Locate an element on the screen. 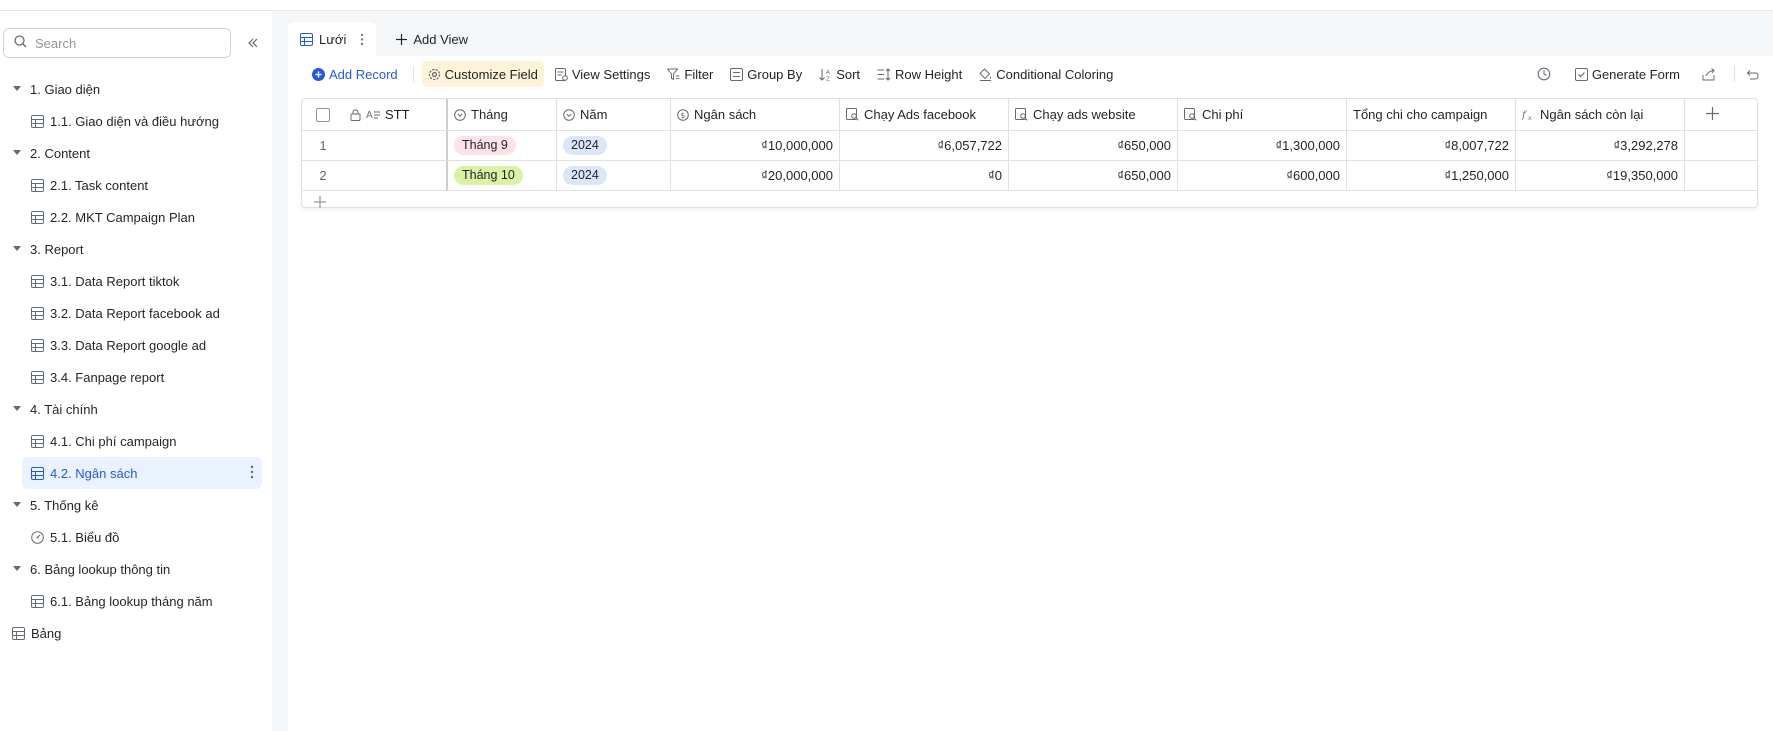 The image size is (1773, 731). cell-ngan-sach: ₫20,000,000 is located at coordinates (755, 175).